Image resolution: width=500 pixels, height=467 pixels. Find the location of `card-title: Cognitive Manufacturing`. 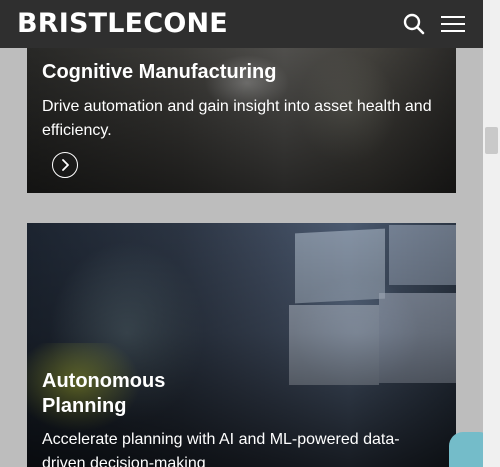

card-title: Cognitive Manufacturing is located at coordinates (159, 72).